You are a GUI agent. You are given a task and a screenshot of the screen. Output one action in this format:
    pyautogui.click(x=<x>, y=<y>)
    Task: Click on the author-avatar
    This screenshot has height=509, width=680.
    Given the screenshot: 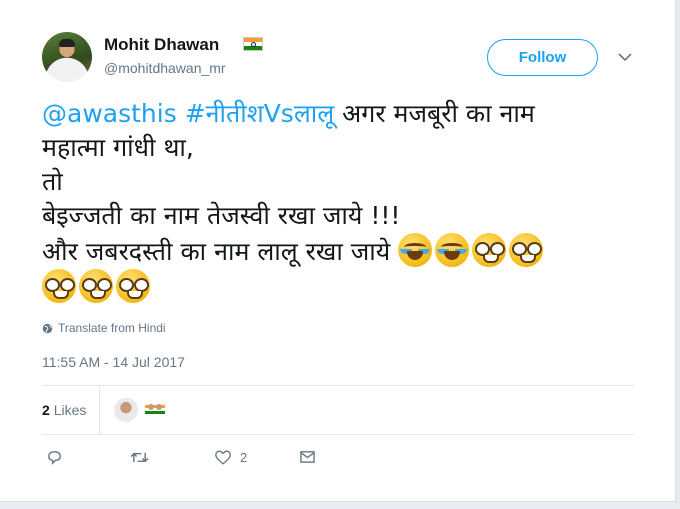 What is the action you would take?
    pyautogui.click(x=67, y=57)
    